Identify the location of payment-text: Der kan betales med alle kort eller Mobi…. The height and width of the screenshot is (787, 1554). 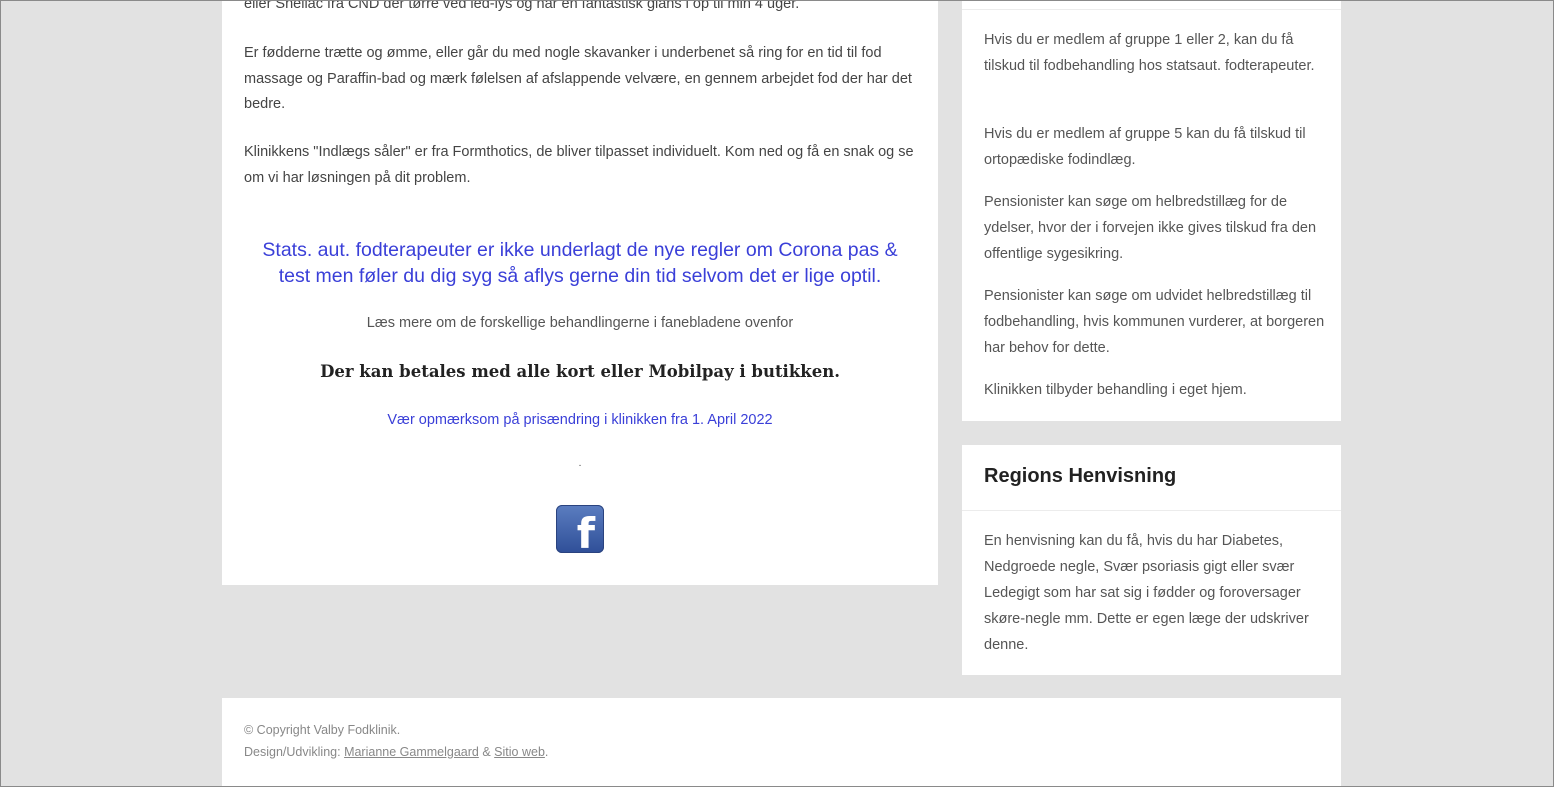
(580, 371).